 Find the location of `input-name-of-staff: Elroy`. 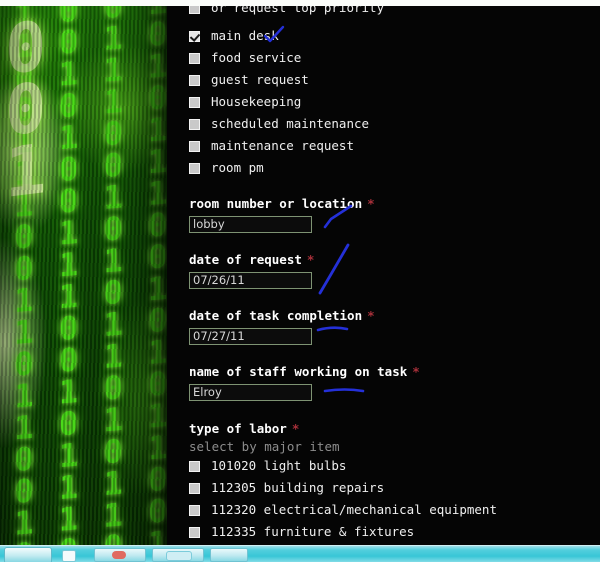

input-name-of-staff: Elroy is located at coordinates (250, 392).